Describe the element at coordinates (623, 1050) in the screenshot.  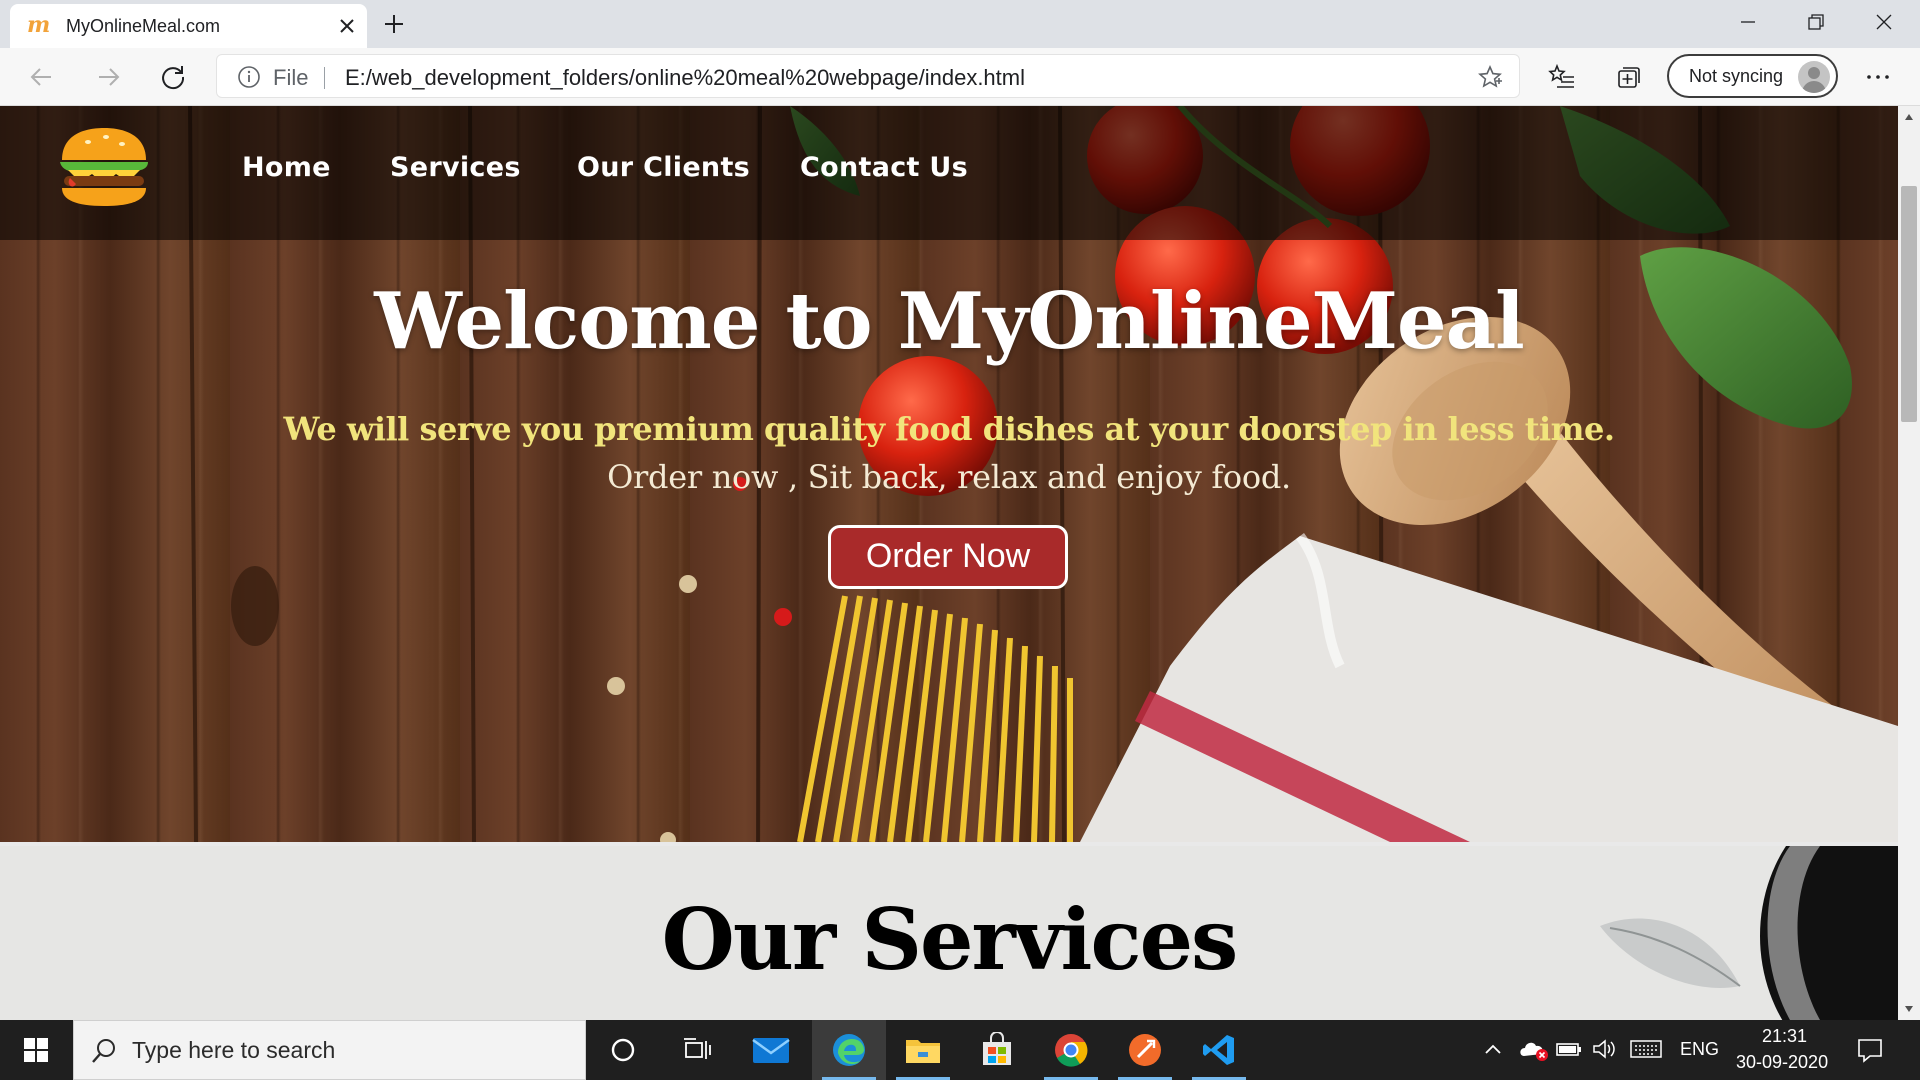
I see `cortana-icon` at that location.